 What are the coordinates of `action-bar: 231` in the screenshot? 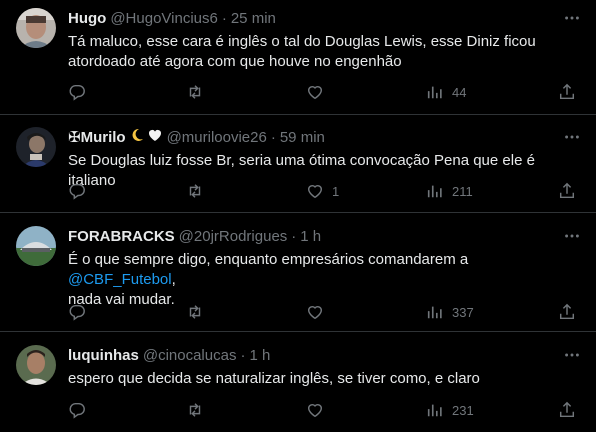 It's located at (328, 410).